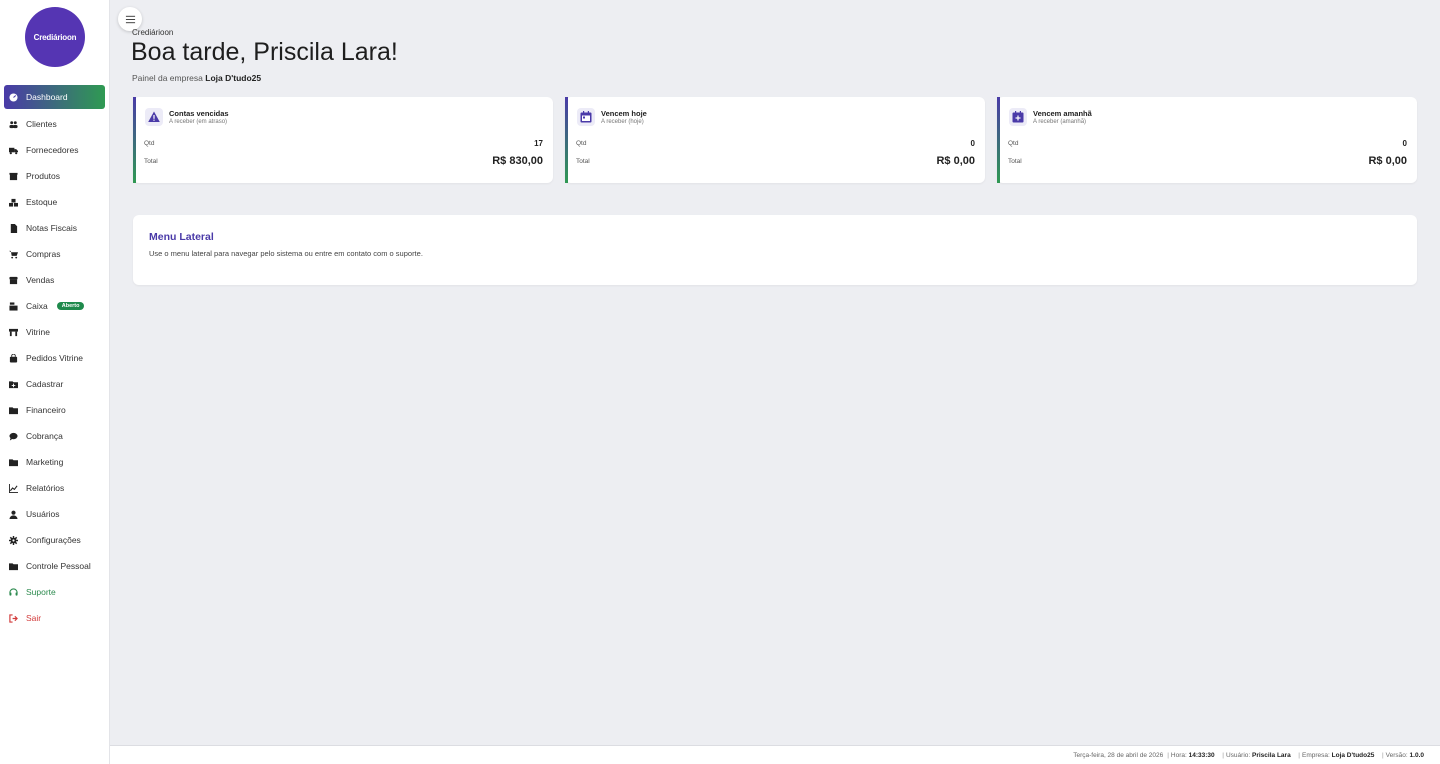  I want to click on card-title: Contas vencidas, so click(199, 113).